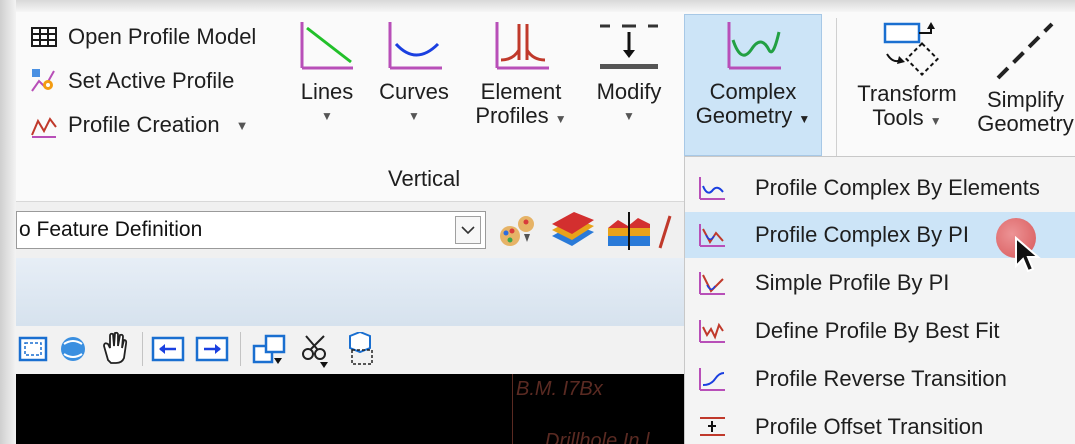 The width and height of the screenshot is (1075, 444). What do you see at coordinates (8, 222) in the screenshot?
I see `window-shadow-left` at bounding box center [8, 222].